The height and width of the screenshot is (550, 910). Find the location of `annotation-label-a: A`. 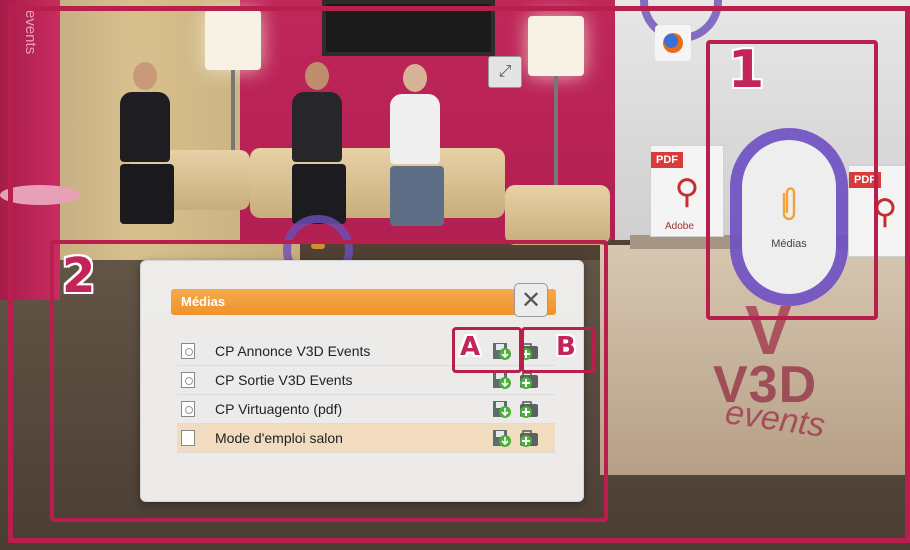

annotation-label-a: A is located at coordinates (470, 347).